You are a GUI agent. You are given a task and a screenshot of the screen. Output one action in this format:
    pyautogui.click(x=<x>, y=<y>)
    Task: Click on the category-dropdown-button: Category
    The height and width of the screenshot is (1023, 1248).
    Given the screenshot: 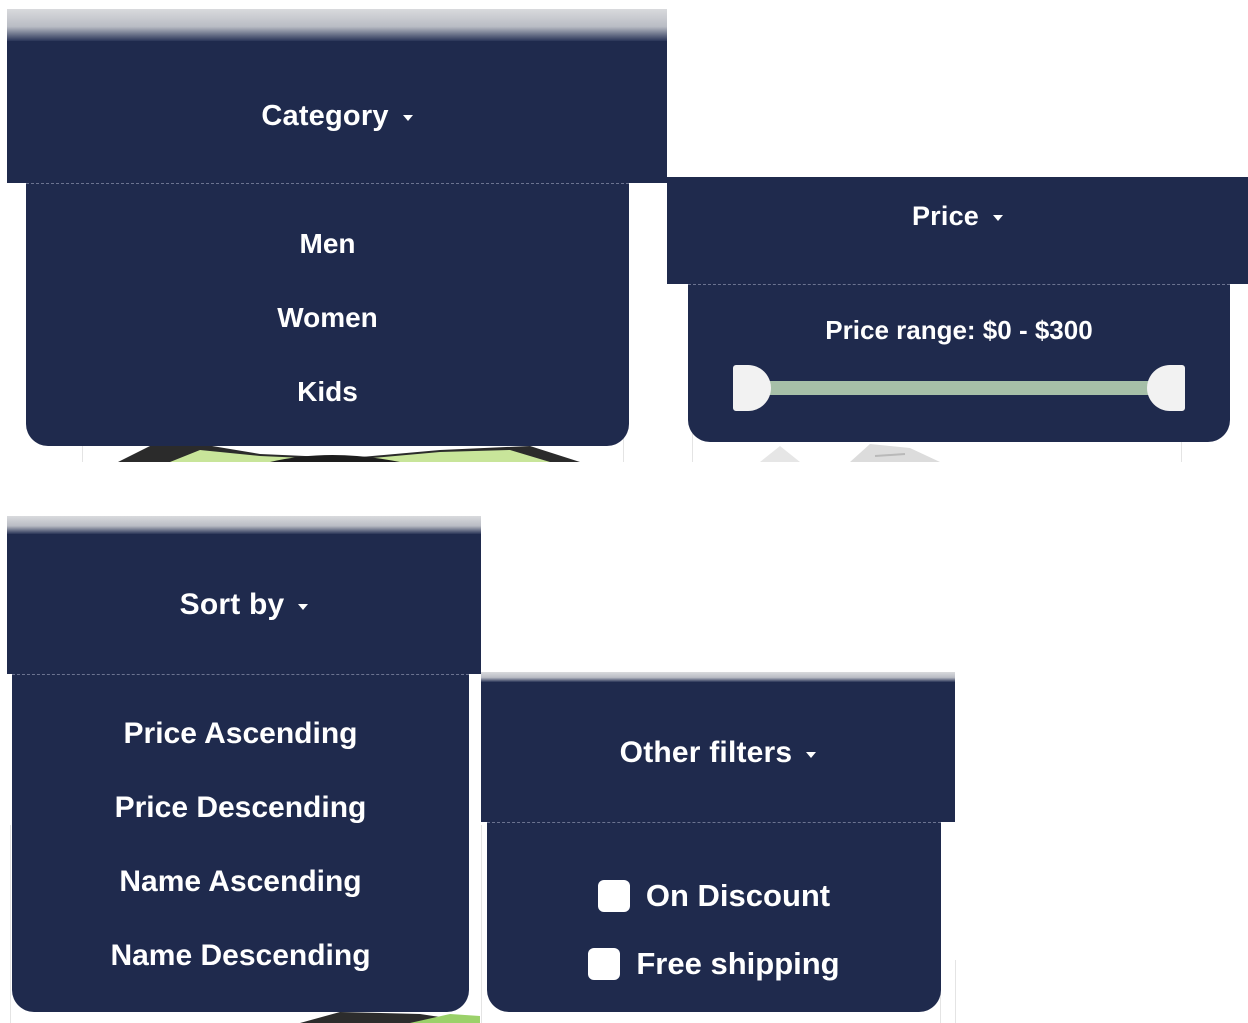 What is the action you would take?
    pyautogui.click(x=337, y=96)
    